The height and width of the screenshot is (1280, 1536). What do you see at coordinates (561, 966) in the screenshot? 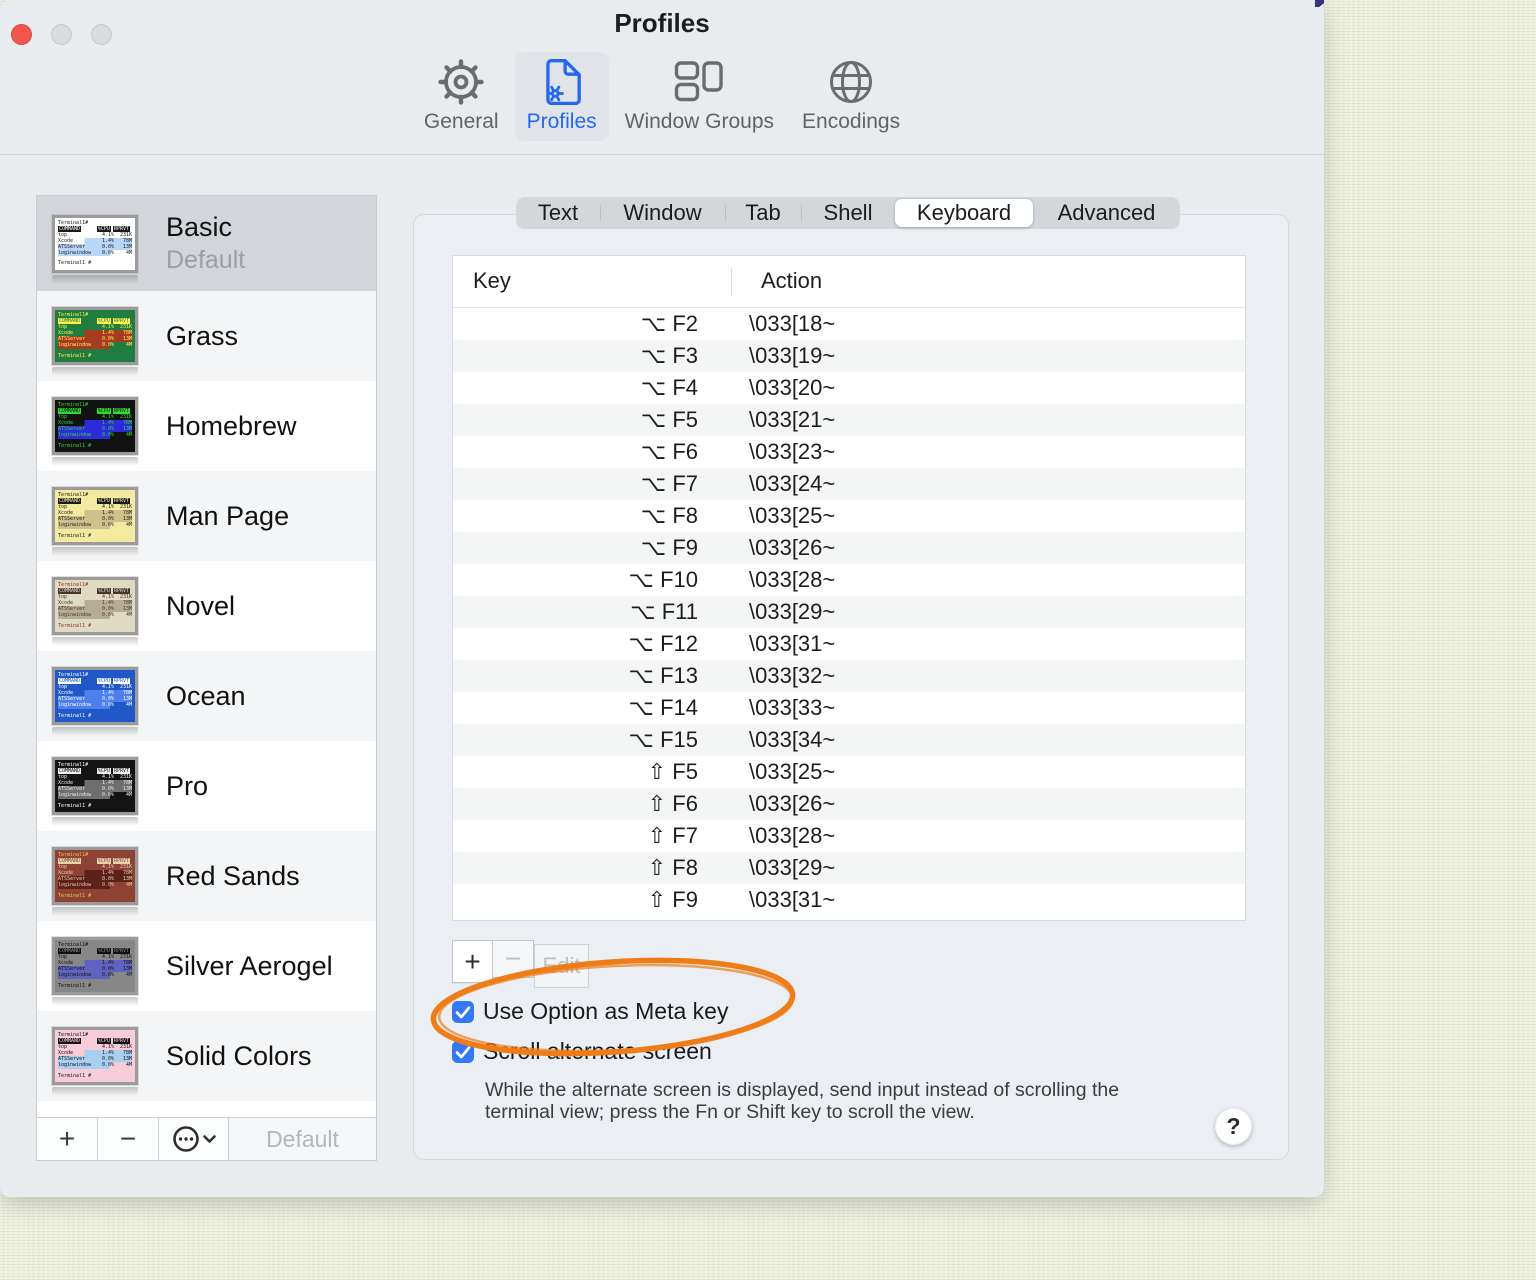
I see `edit-key-button: Edit` at bounding box center [561, 966].